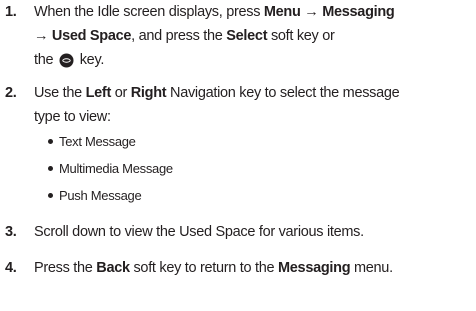 The image size is (476, 311). I want to click on list-item: Text Message, so click(92, 142).